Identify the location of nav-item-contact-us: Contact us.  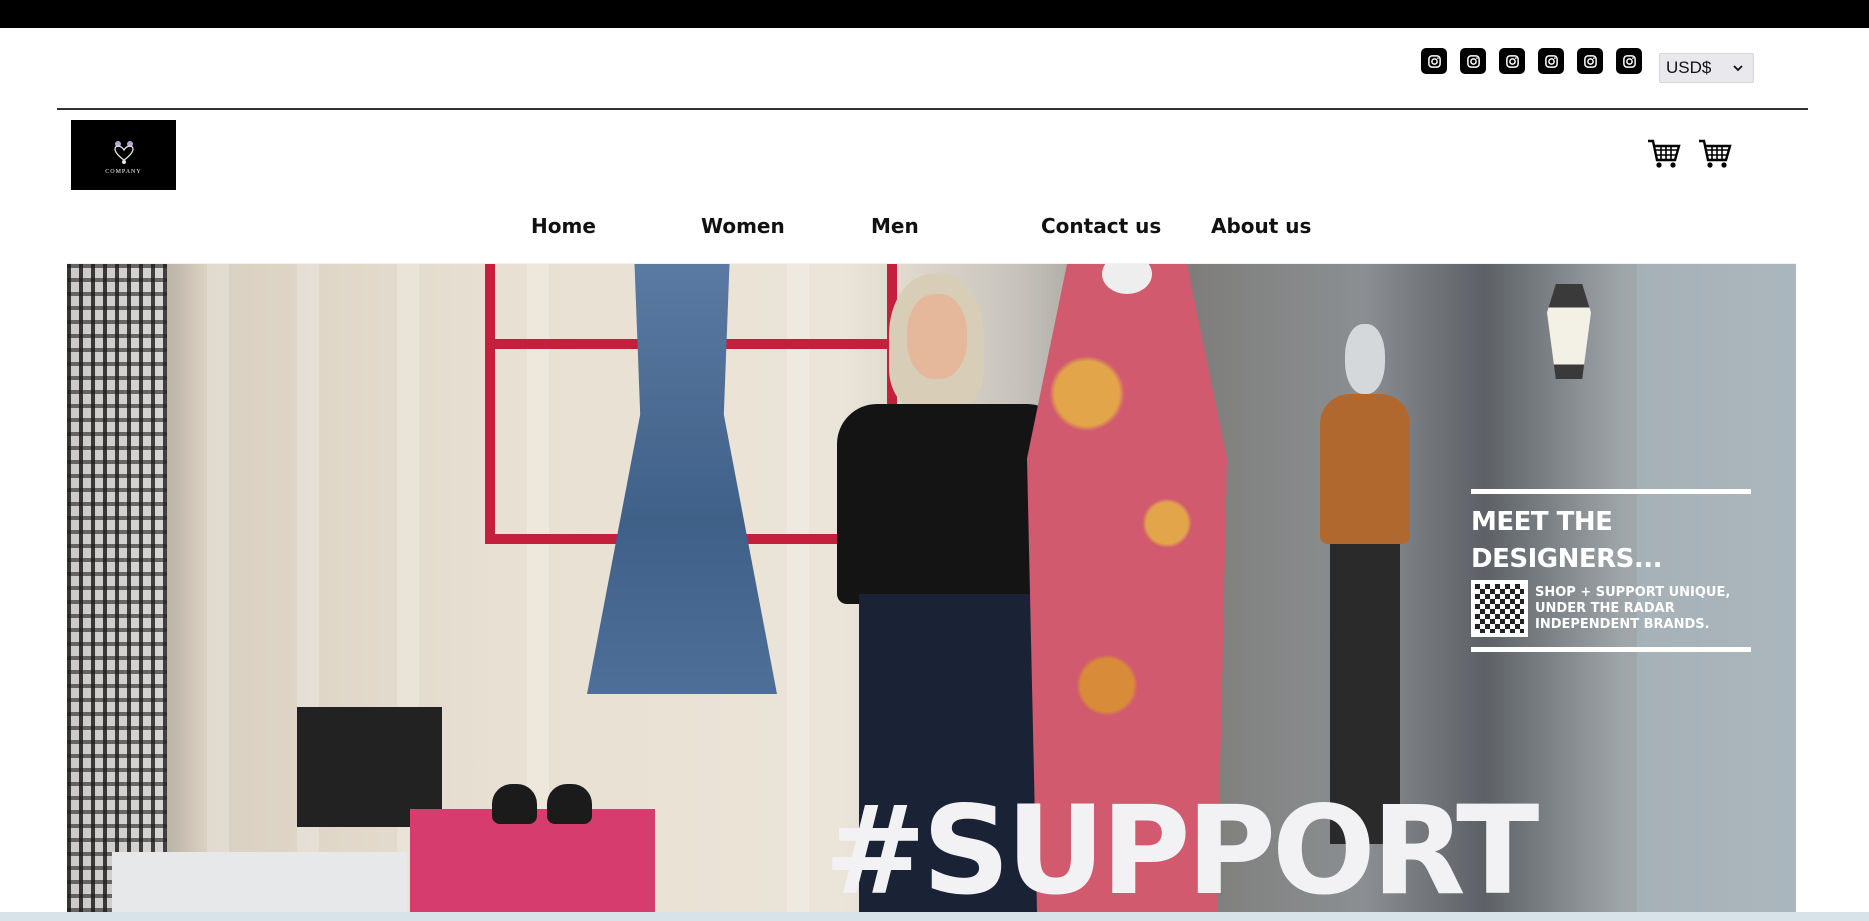
(1101, 226).